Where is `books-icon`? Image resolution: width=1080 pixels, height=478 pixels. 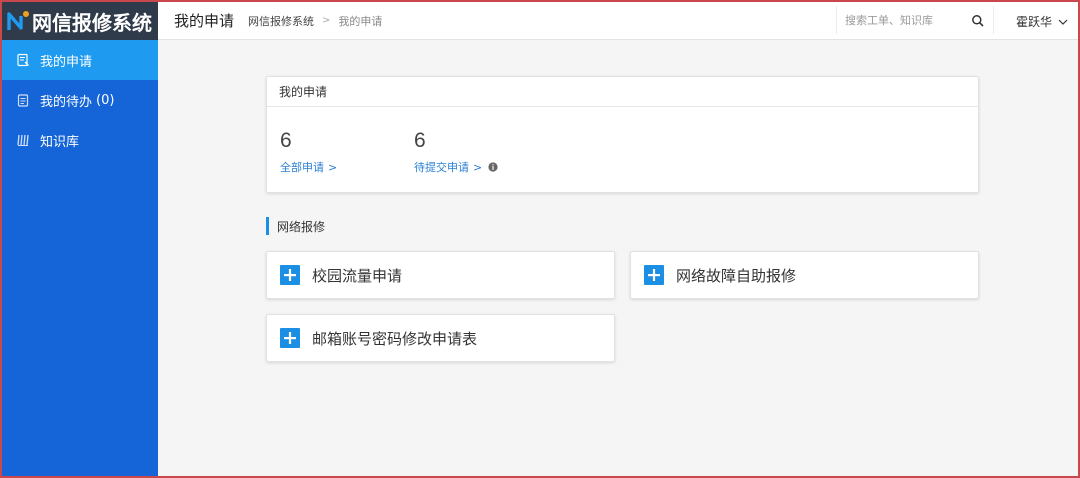 books-icon is located at coordinates (23, 140).